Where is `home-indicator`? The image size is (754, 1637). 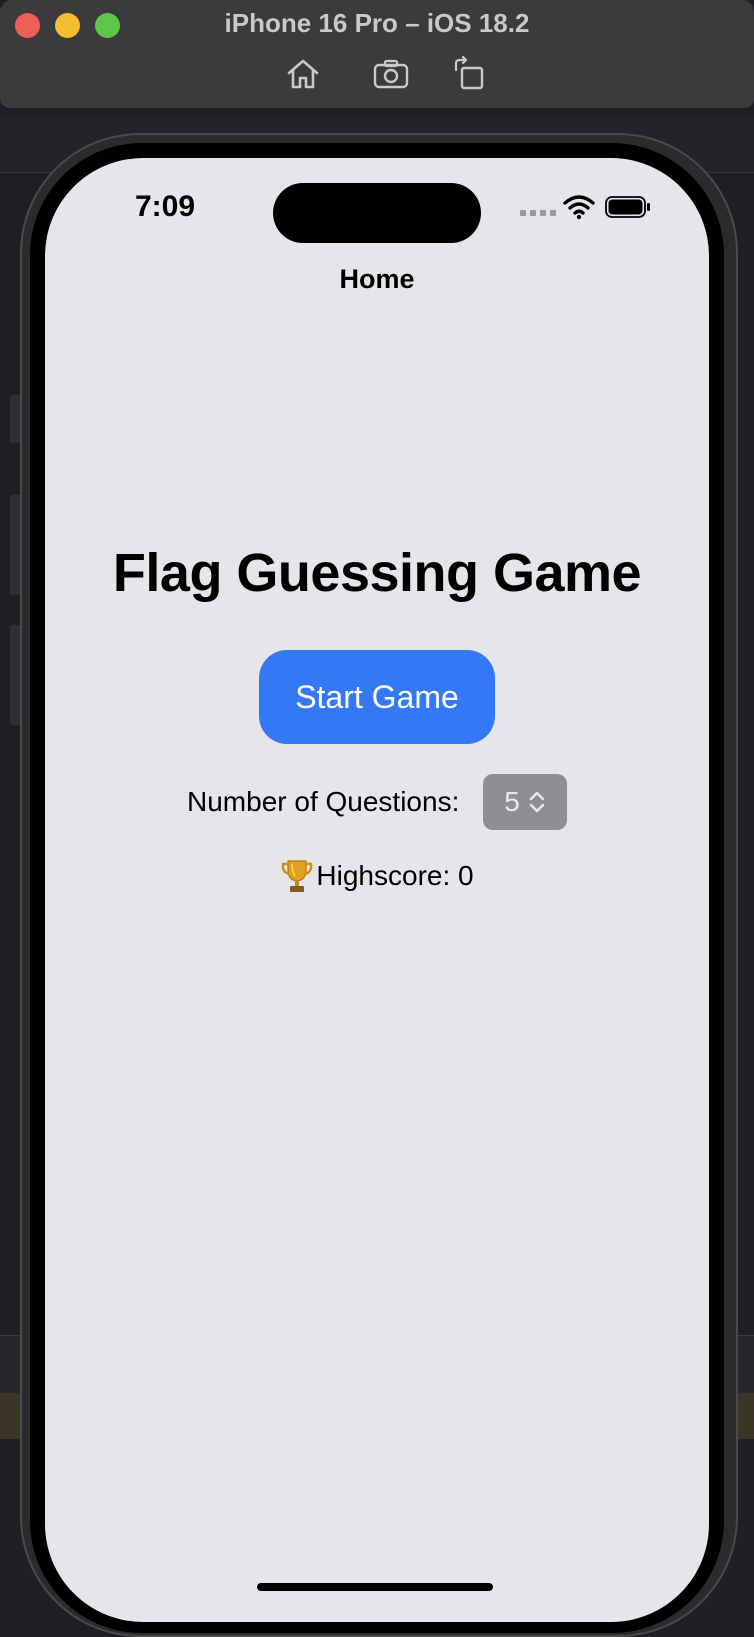
home-indicator is located at coordinates (375, 1587).